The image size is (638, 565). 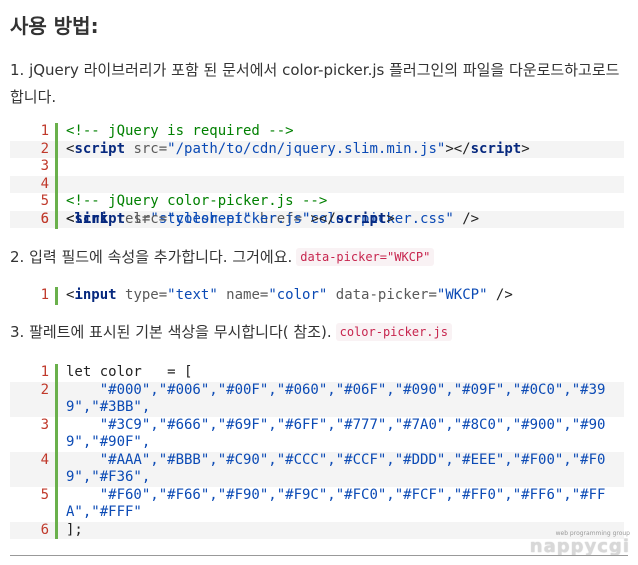 What do you see at coordinates (393, 332) in the screenshot?
I see `inline-code: color-picker.js` at bounding box center [393, 332].